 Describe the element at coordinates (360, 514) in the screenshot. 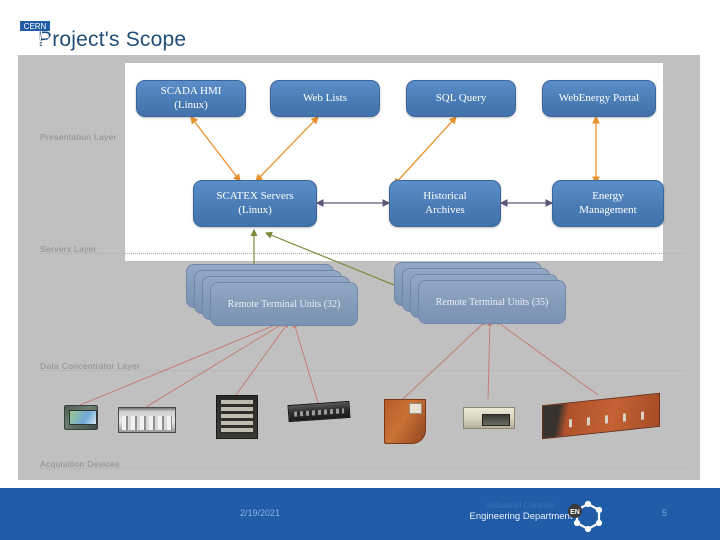

I see `slide-footer` at that location.